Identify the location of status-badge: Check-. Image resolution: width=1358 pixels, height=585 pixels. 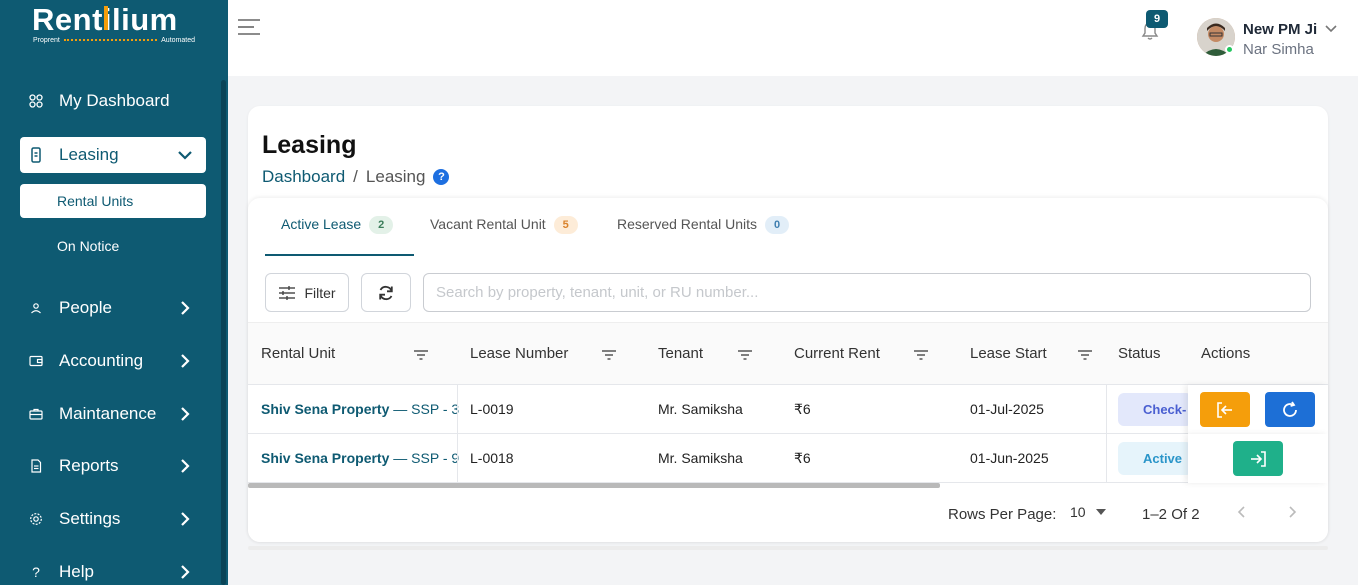
(1155, 409).